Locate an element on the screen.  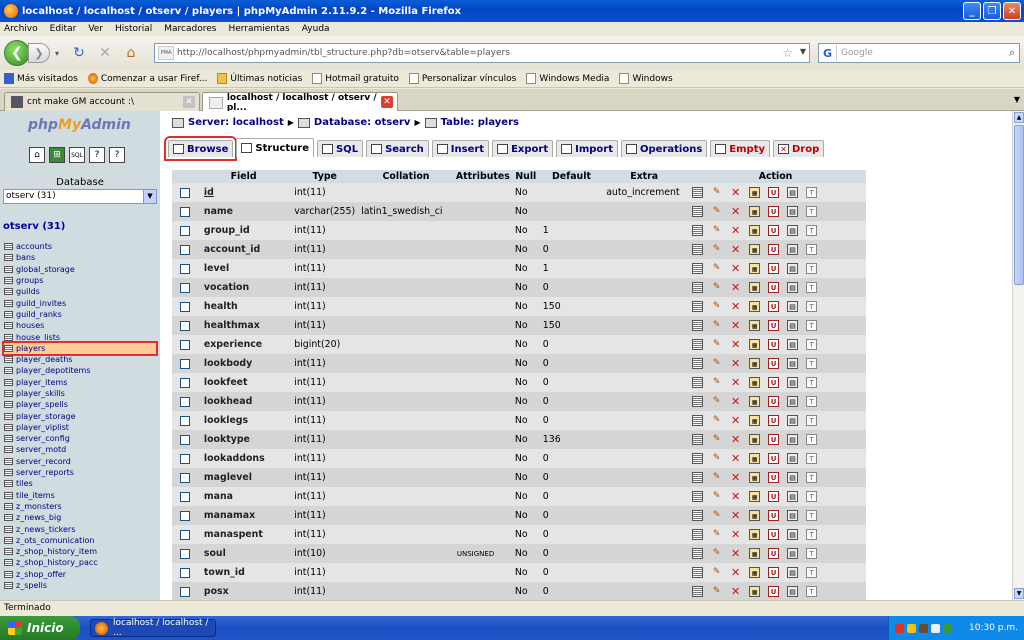
breadcrumb-server: Server: localhost is located at coordinates (236, 122).